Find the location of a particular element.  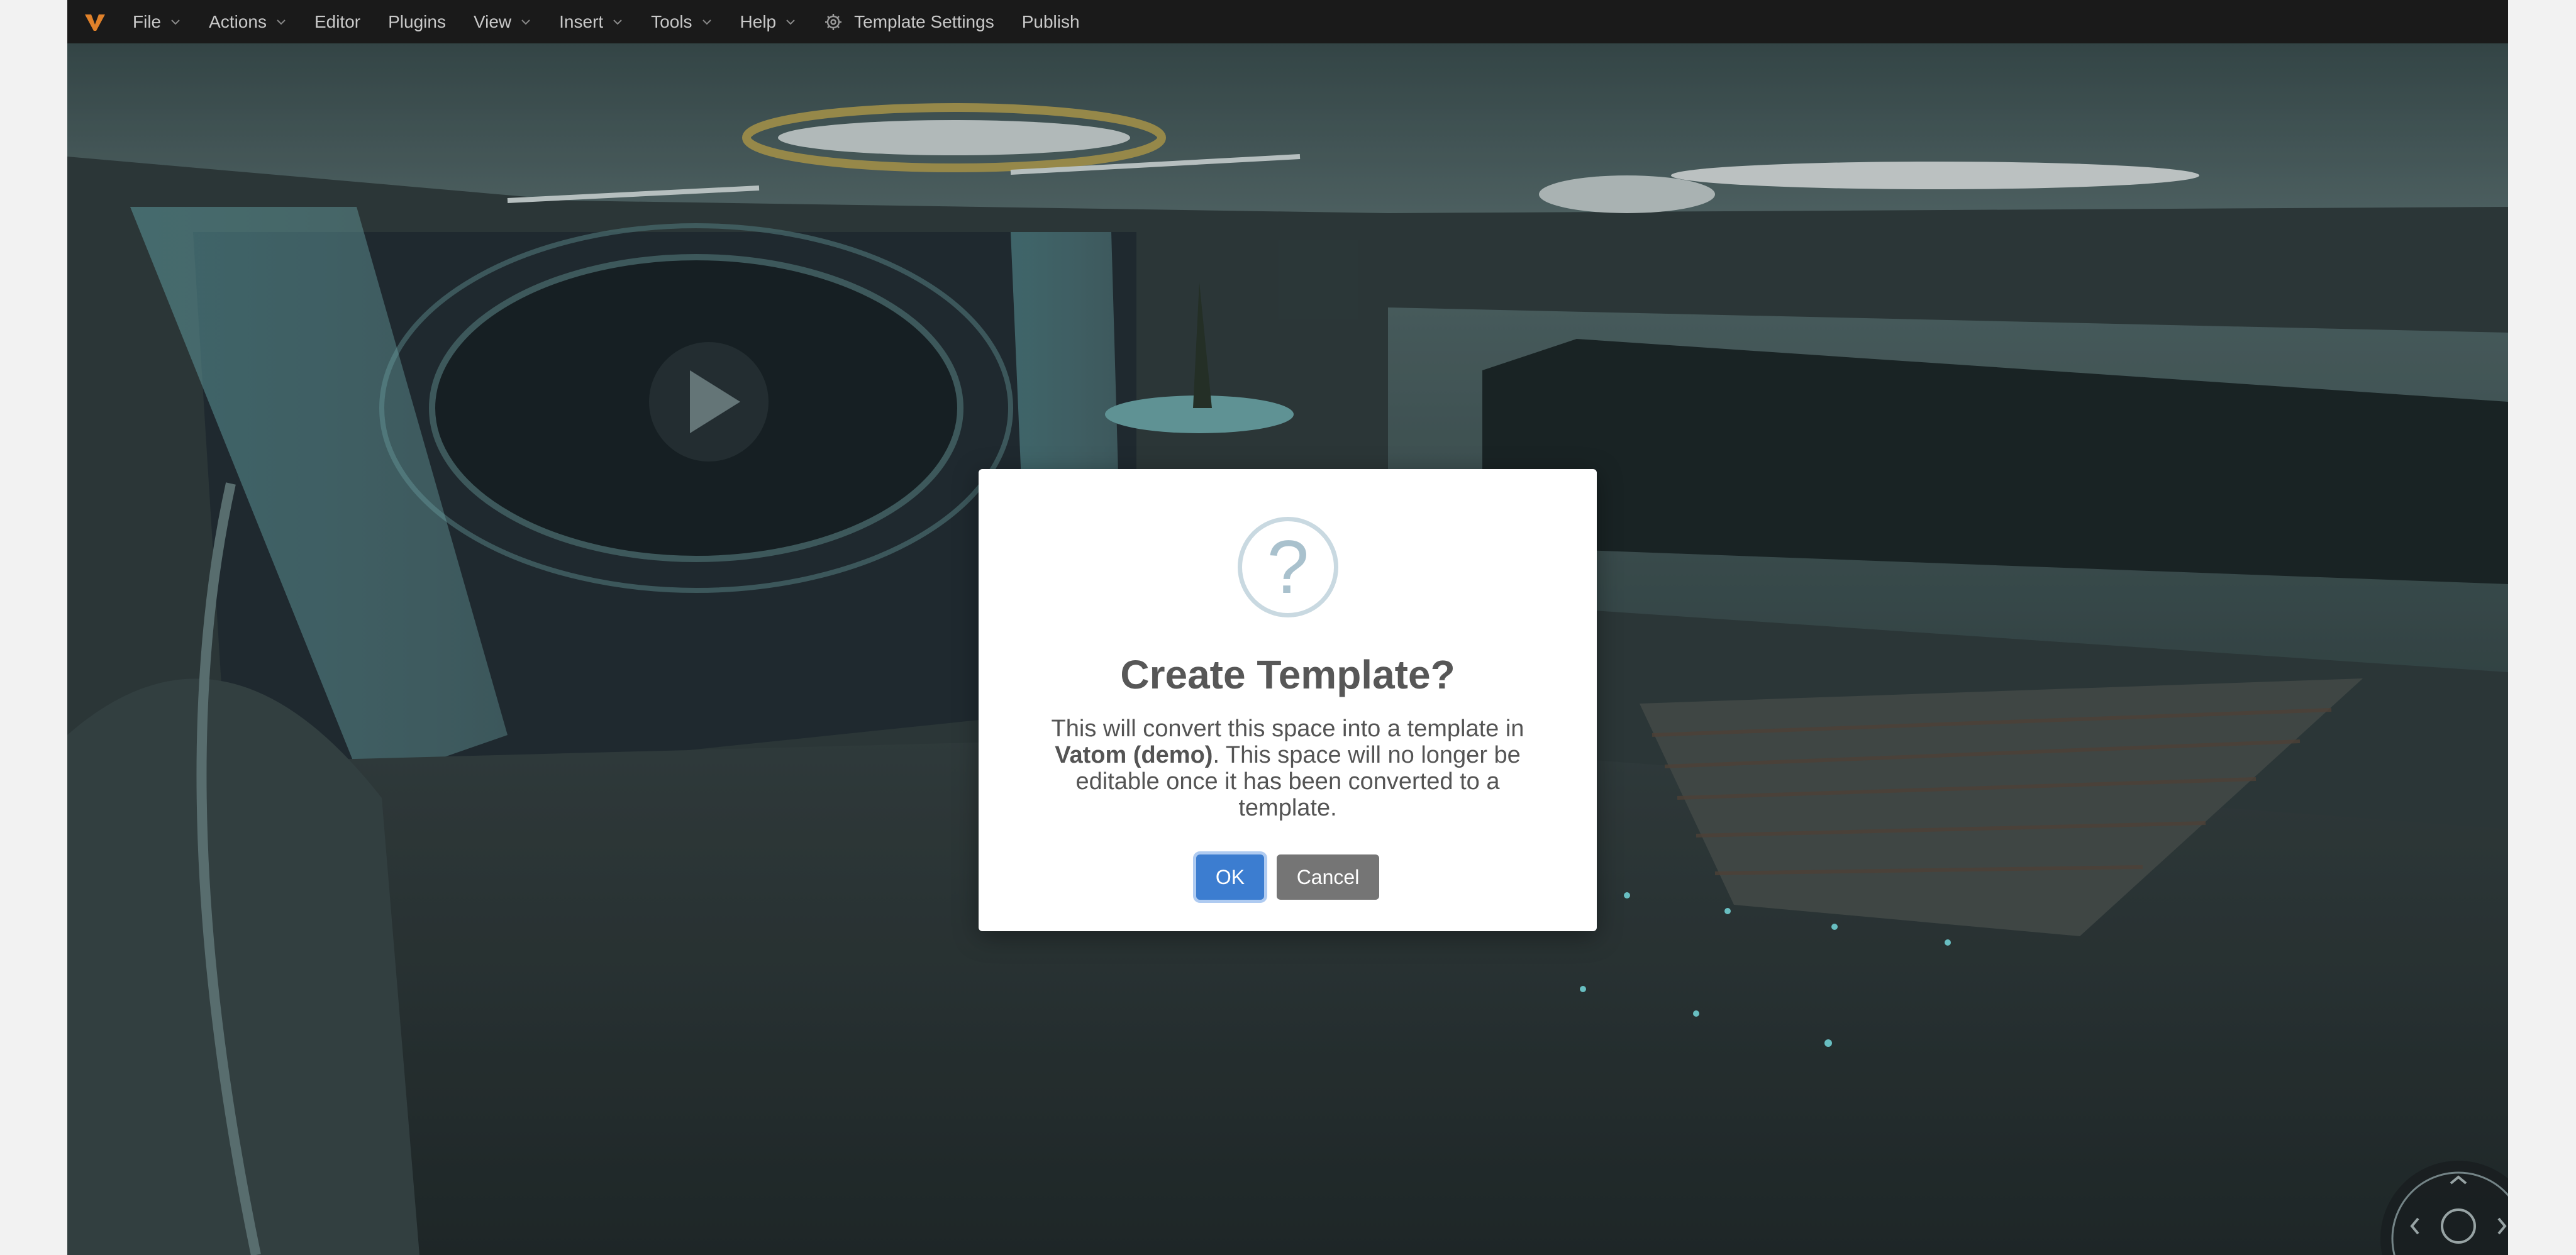

menu-publish: Publish is located at coordinates (1051, 22).